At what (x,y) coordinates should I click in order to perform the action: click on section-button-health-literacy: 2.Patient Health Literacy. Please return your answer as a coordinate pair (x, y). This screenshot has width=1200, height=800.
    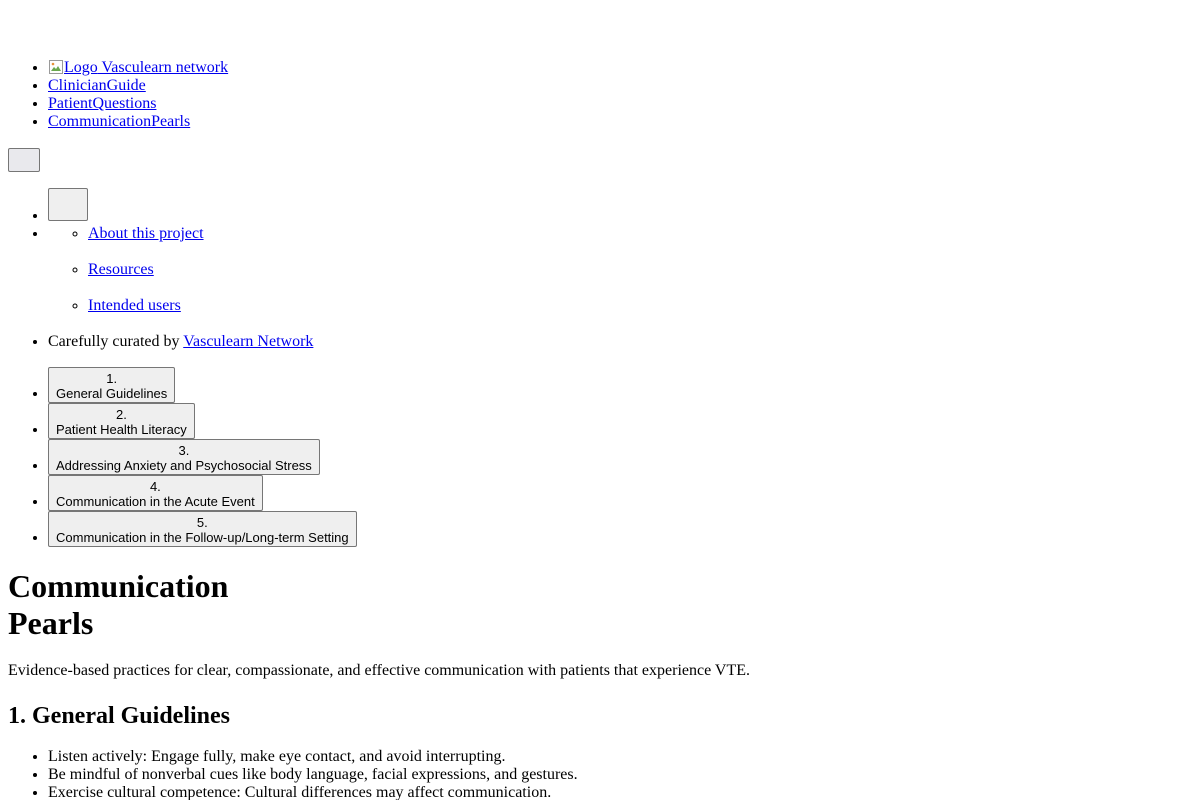
    Looking at the image, I should click on (121, 421).